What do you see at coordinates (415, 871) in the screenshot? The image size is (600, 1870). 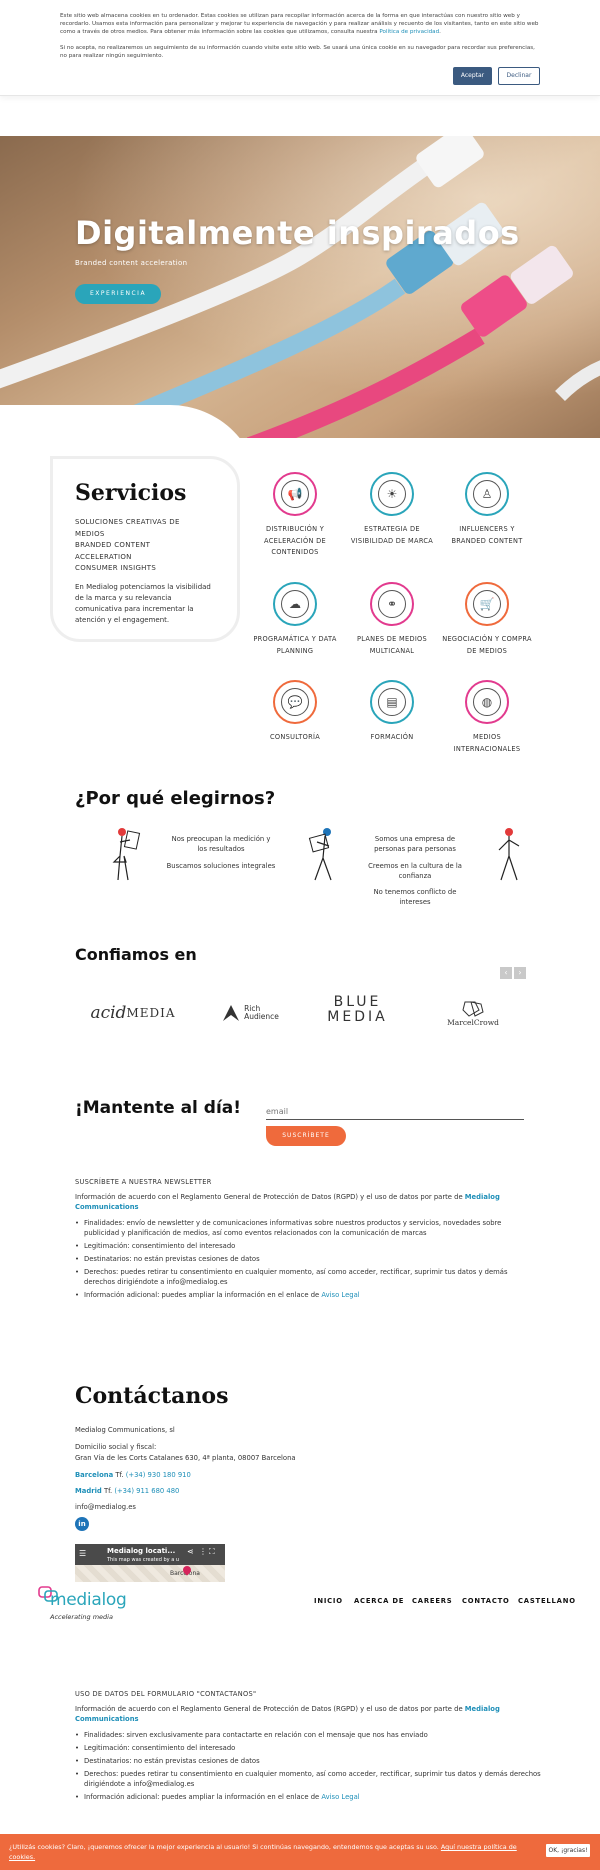 I see `why-item: Creemos en la cultura de la confianza` at bounding box center [415, 871].